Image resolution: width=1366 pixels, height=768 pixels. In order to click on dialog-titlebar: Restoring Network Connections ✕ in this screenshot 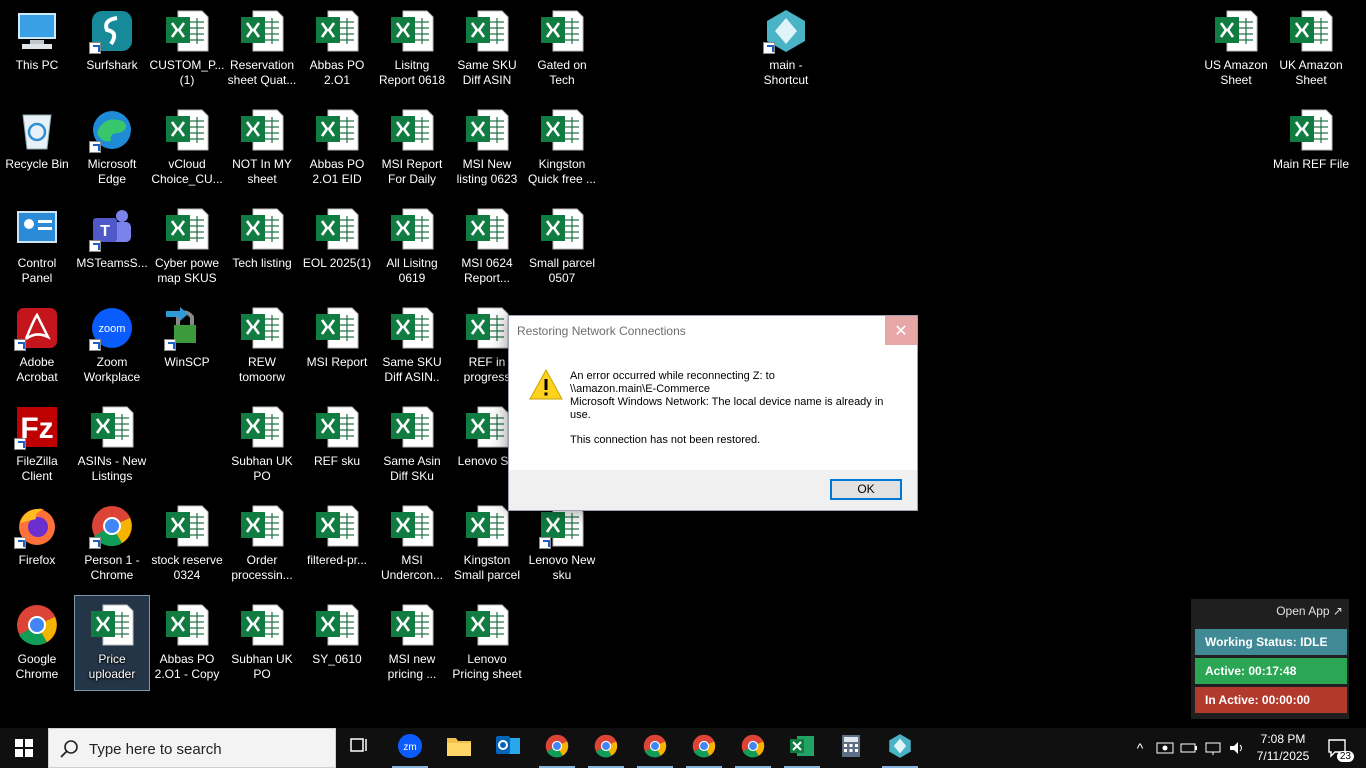, I will do `click(713, 331)`.